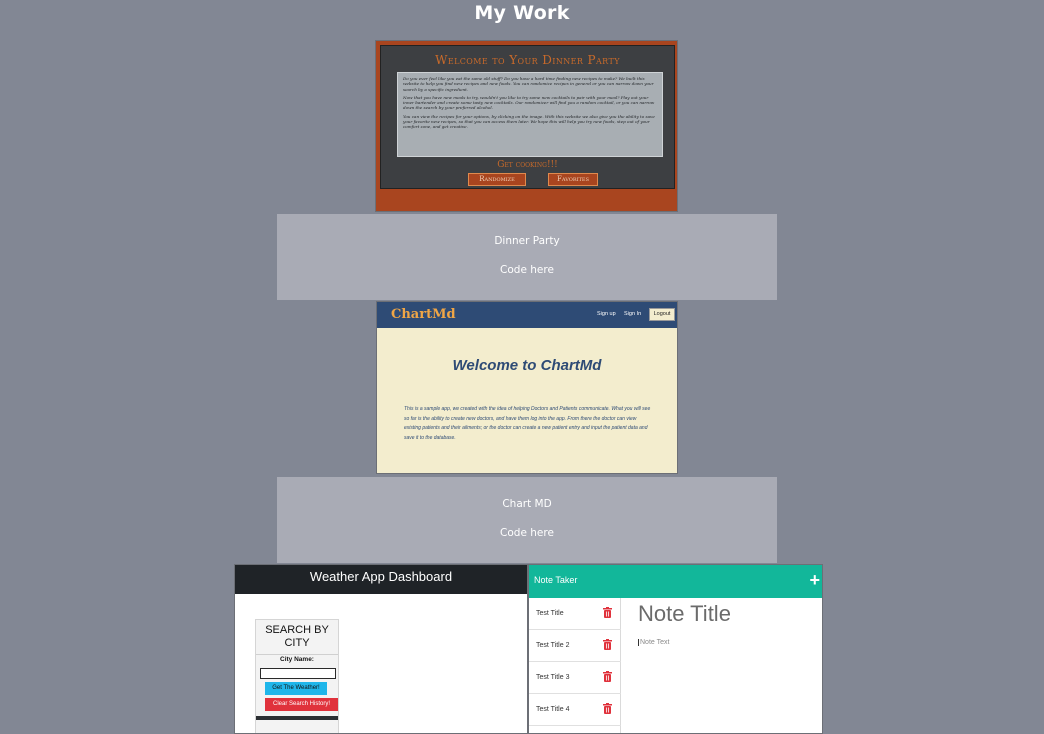 The image size is (1044, 734). Describe the element at coordinates (527, 257) in the screenshot. I see `dinner-party-info-card: Dinner Party Code here` at that location.